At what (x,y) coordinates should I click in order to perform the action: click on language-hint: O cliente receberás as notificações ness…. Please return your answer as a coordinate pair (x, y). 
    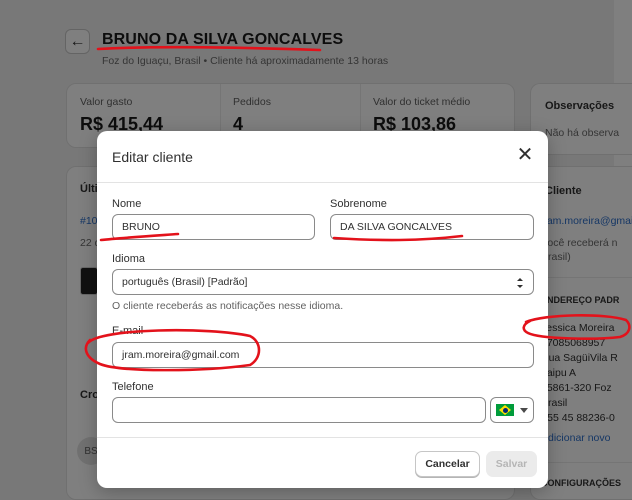
    Looking at the image, I should click on (228, 306).